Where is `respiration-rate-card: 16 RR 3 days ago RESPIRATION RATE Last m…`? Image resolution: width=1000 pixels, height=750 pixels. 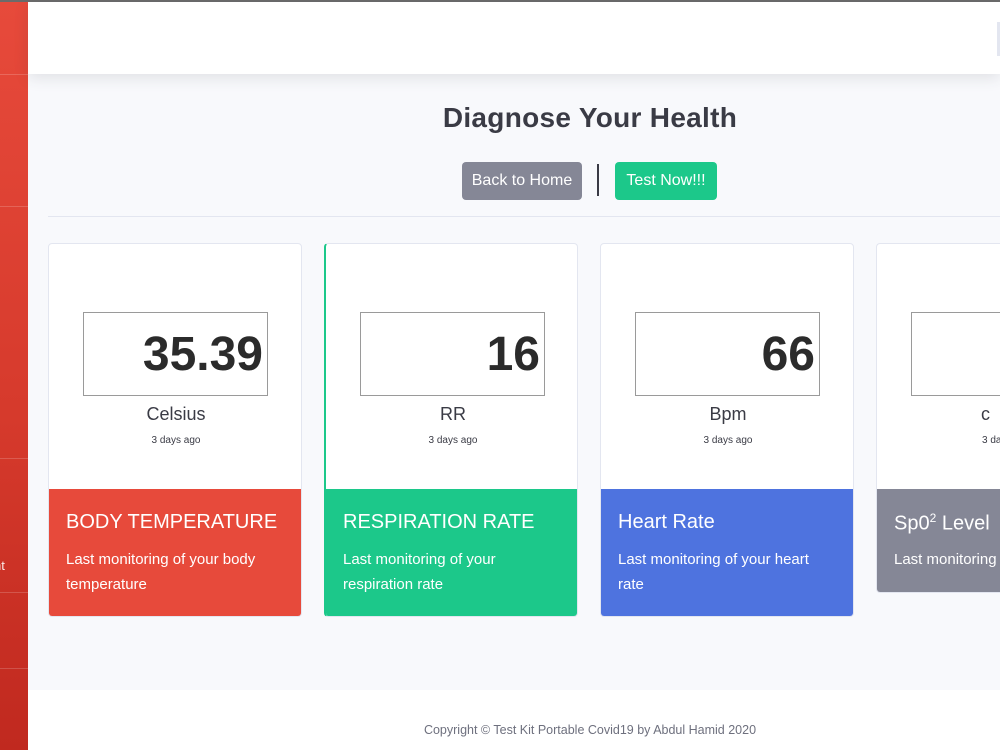 respiration-rate-card: 16 RR 3 days ago RESPIRATION RATE Last m… is located at coordinates (451, 430).